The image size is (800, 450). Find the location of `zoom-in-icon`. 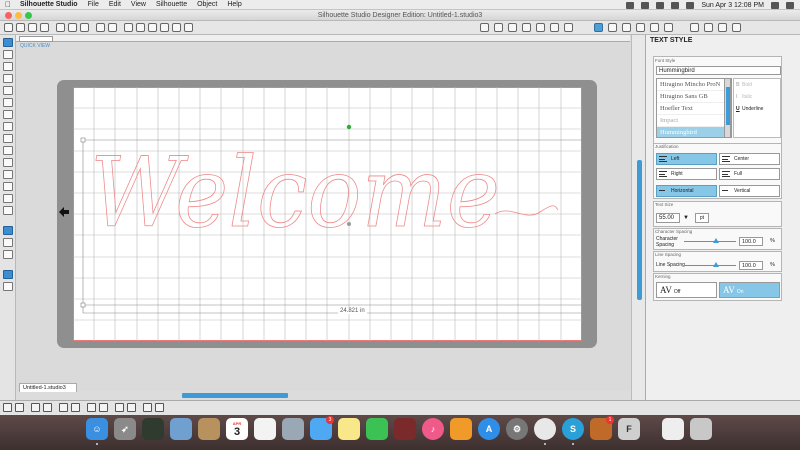

zoom-in-icon is located at coordinates (152, 27).